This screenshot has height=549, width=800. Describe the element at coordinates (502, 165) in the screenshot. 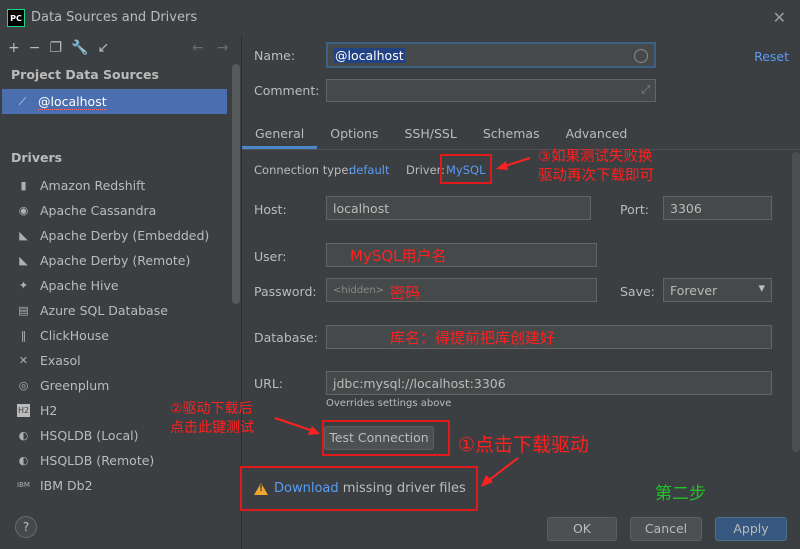

I see `arrow-head-driver` at that location.